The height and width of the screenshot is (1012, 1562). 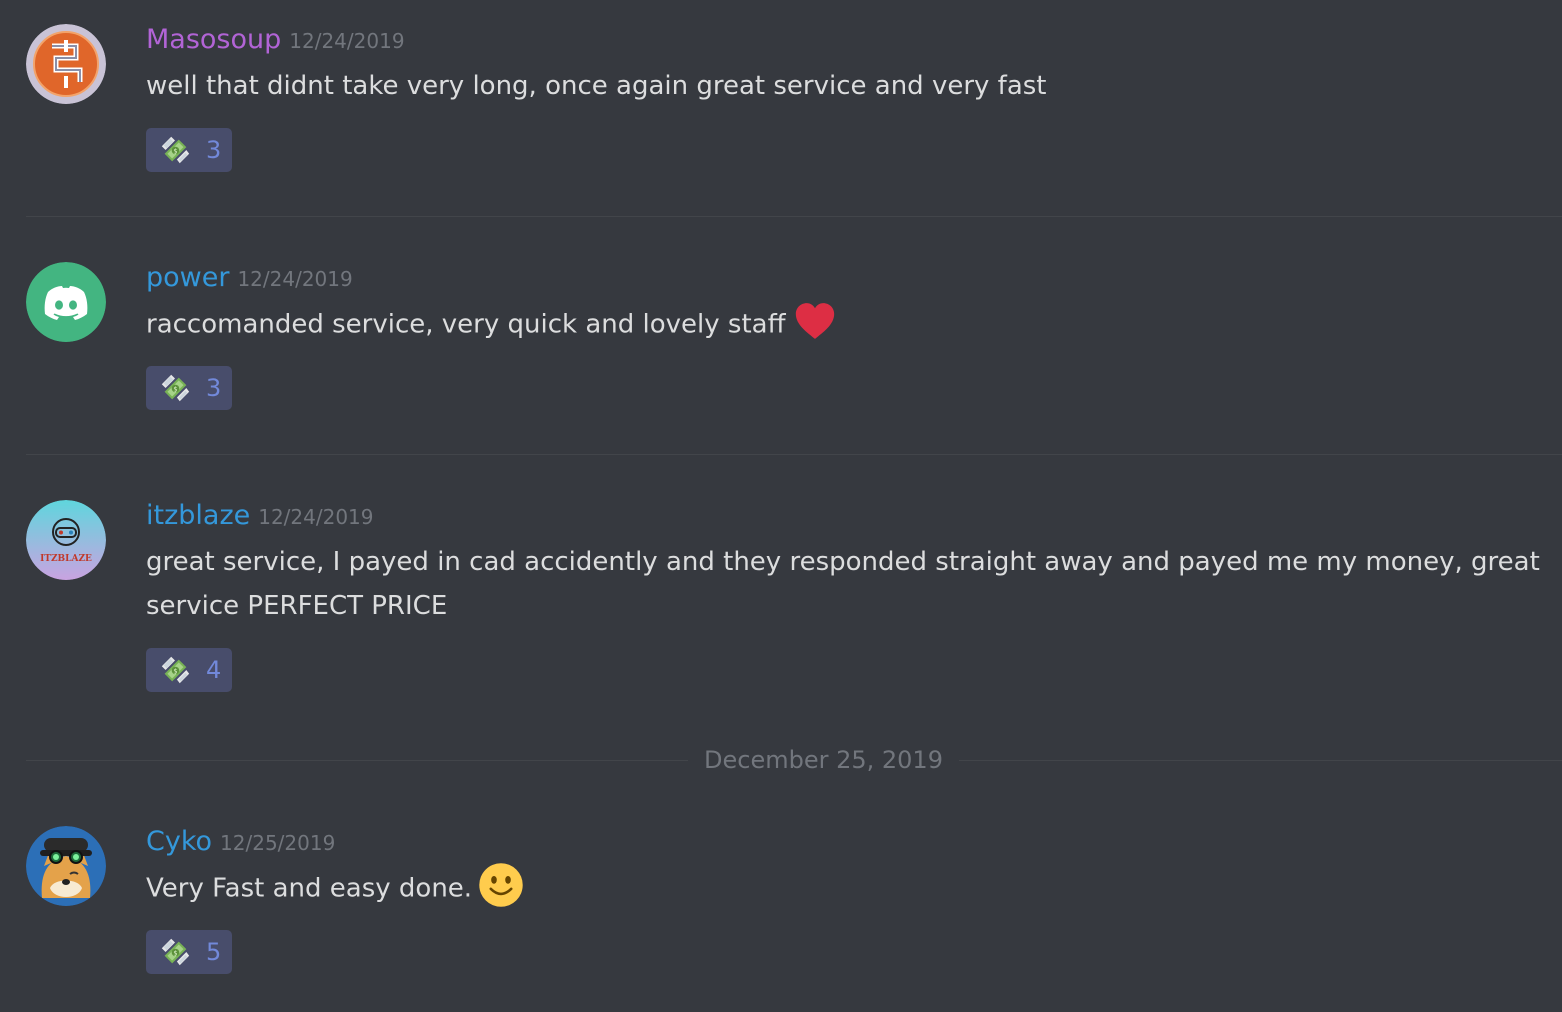 I want to click on username: itzblaze, so click(x=198, y=515).